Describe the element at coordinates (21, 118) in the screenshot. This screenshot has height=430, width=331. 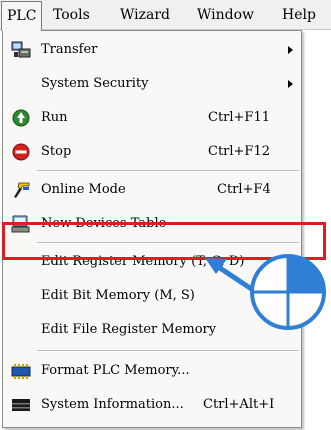
I see `run-icon` at that location.